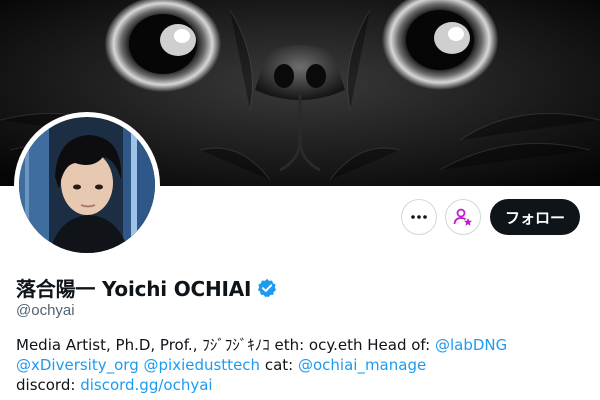  Describe the element at coordinates (279, 365) in the screenshot. I see `bio-text: cat:` at that location.